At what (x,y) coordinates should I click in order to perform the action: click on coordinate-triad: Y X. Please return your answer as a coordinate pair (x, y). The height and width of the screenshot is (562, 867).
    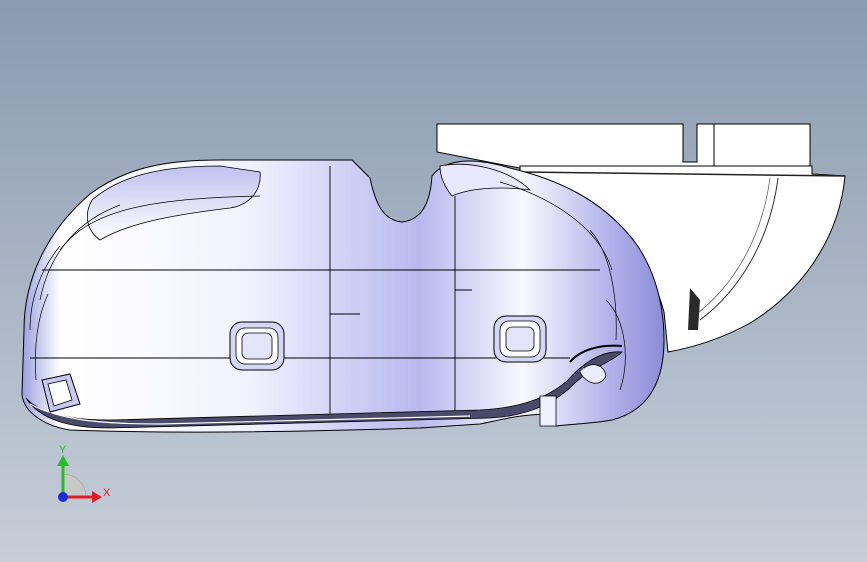
    Looking at the image, I should click on (84, 473).